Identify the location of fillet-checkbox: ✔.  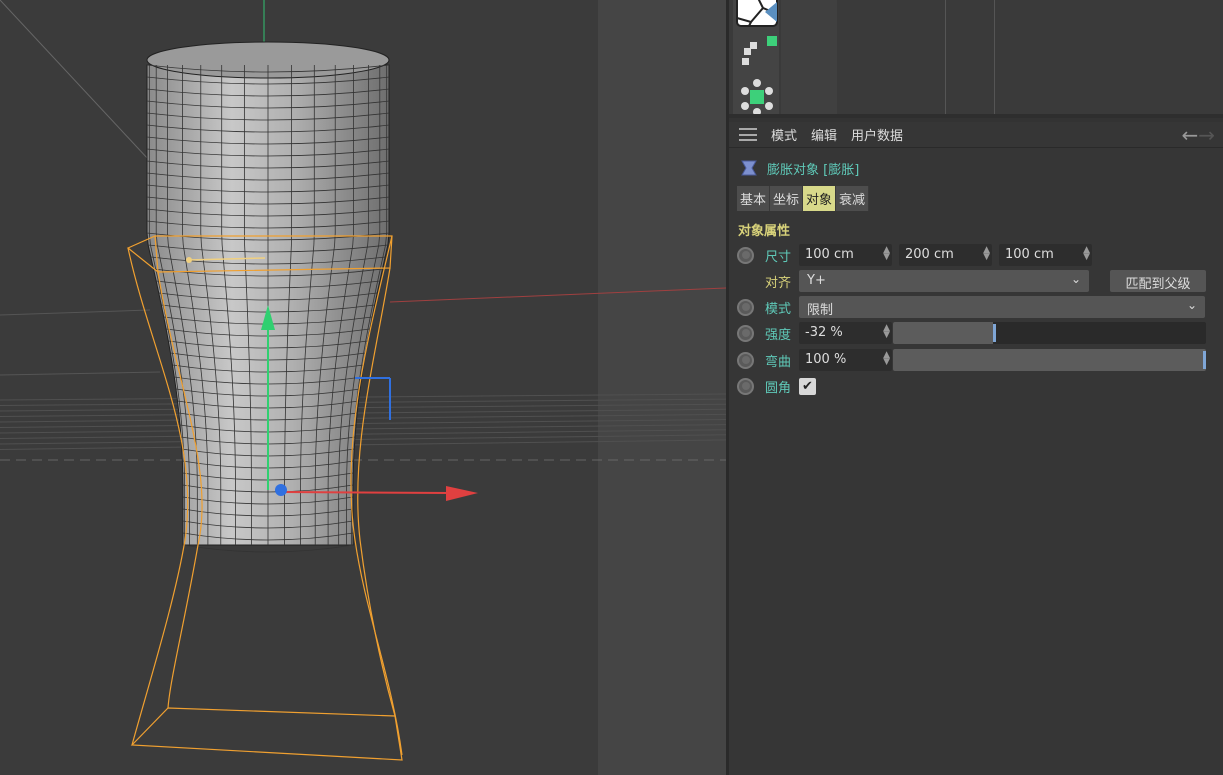
(807, 386).